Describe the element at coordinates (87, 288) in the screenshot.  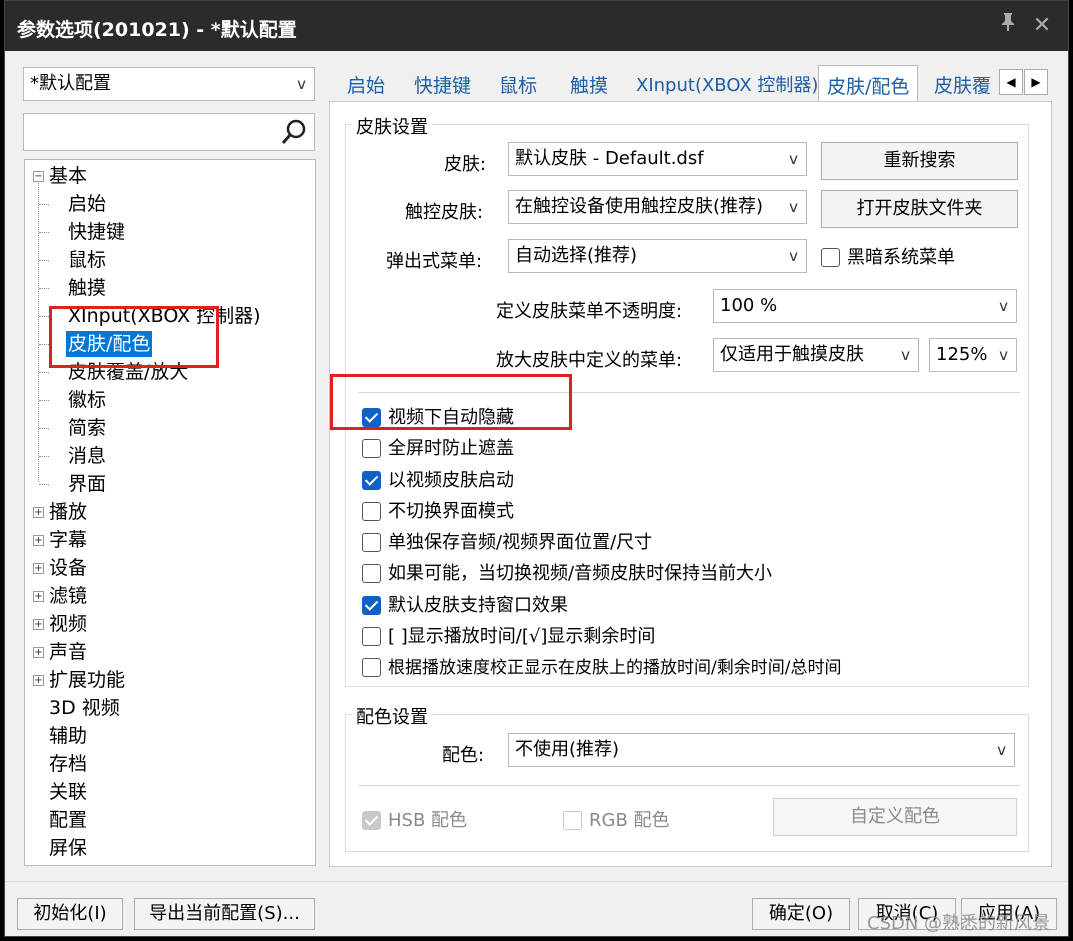
I see `tree-item-touch: 触摸` at that location.